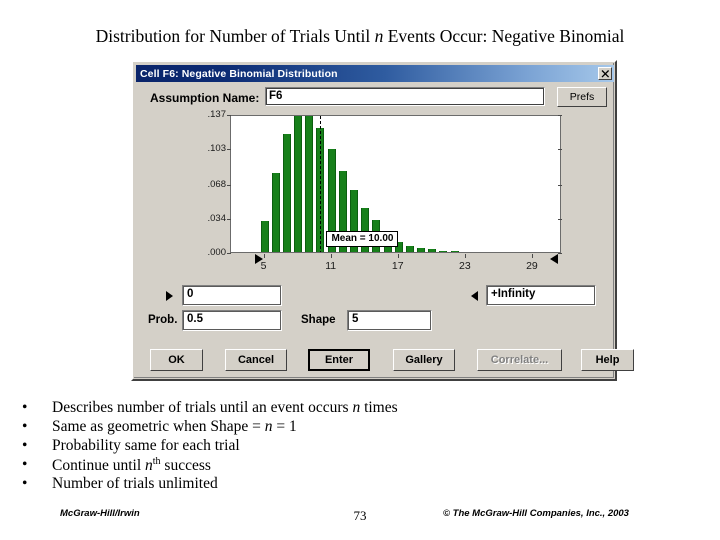 Image resolution: width=720 pixels, height=540 pixels. Describe the element at coordinates (389, 320) in the screenshot. I see `shape-input: 5` at that location.